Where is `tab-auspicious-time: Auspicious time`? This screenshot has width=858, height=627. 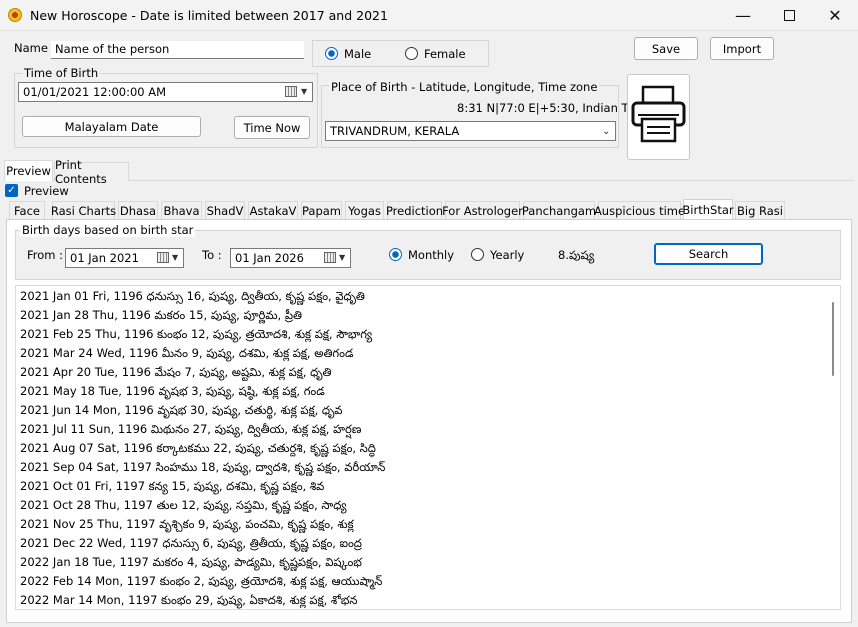
tab-auspicious-time: Auspicious time is located at coordinates (639, 210).